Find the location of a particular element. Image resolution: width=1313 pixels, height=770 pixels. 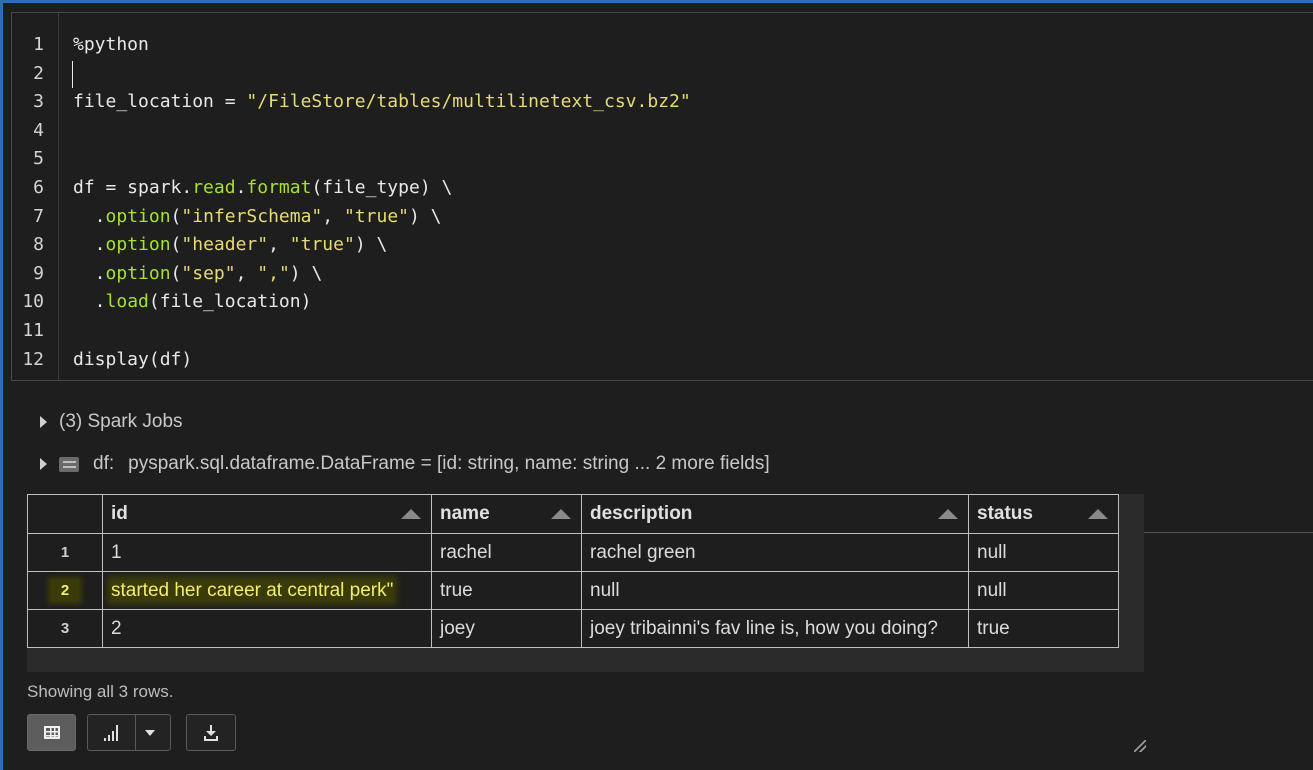

code-line: 7 .option("inferSchema", "true") \ is located at coordinates (657, 217).